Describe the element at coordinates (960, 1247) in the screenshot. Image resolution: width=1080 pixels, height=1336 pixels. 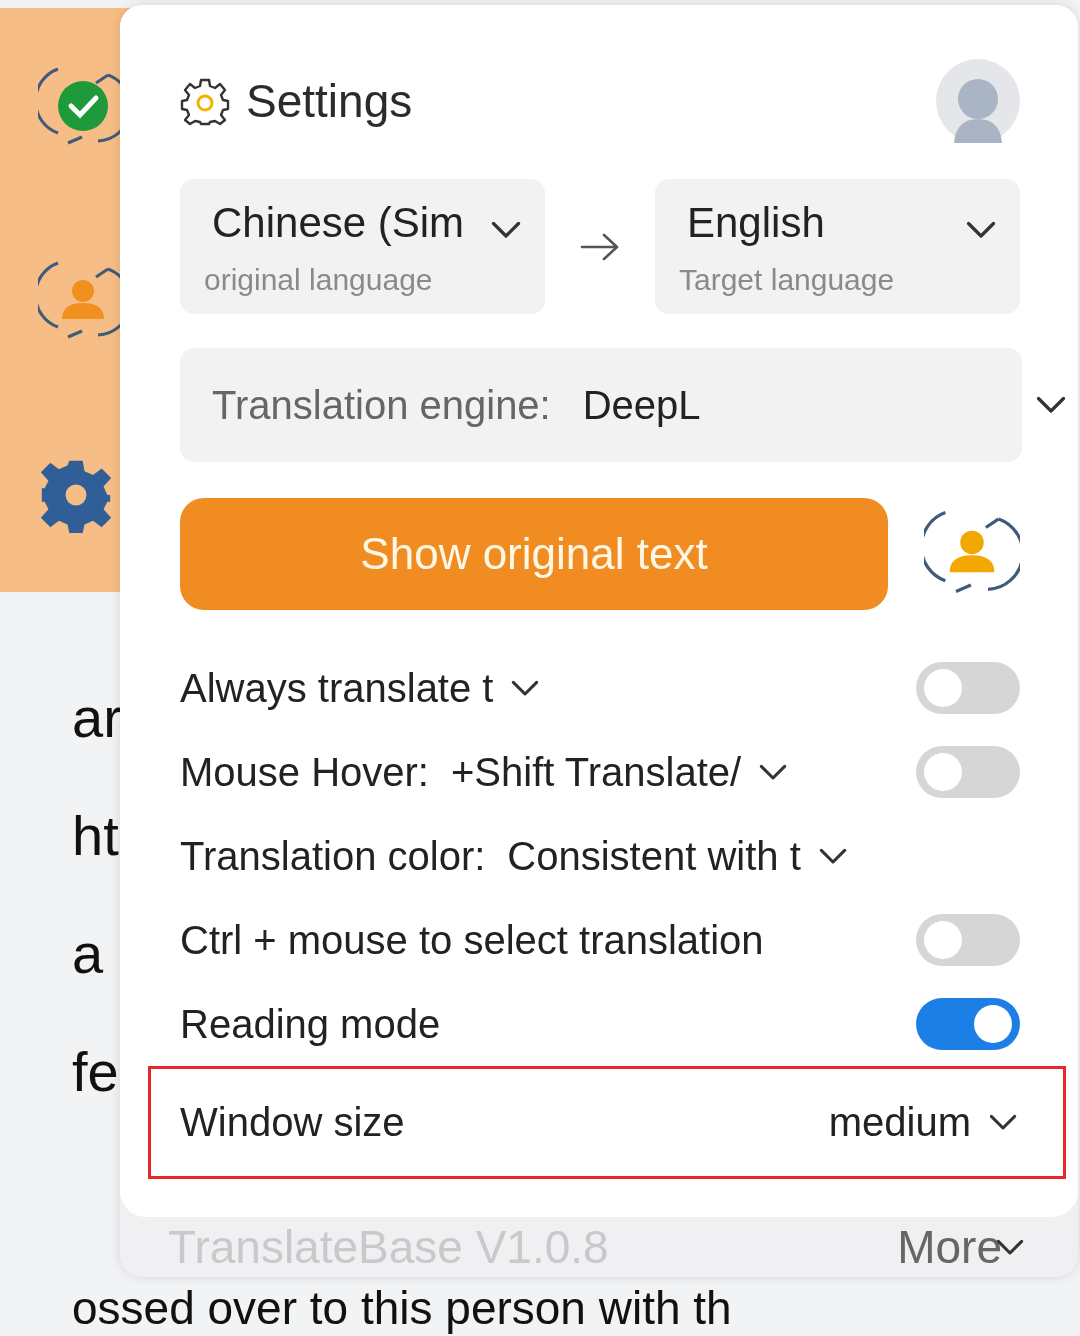
I see `more-link: More` at that location.